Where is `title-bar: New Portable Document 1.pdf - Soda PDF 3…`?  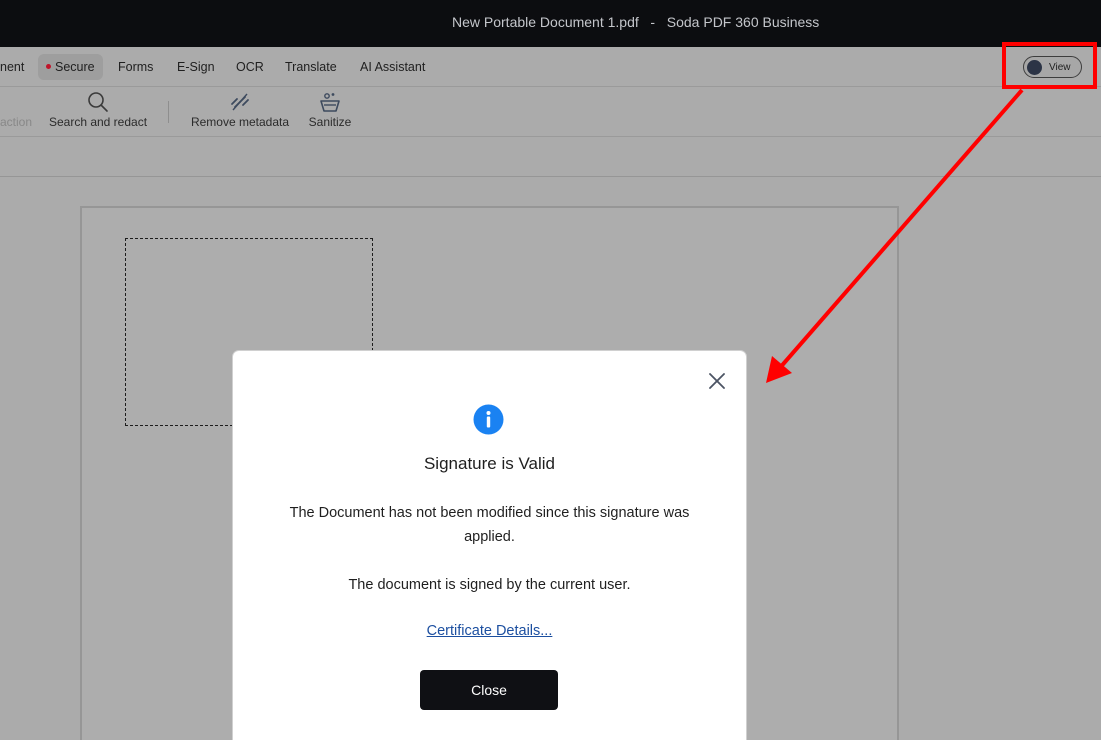
title-bar: New Portable Document 1.pdf - Soda PDF 3… is located at coordinates (550, 23).